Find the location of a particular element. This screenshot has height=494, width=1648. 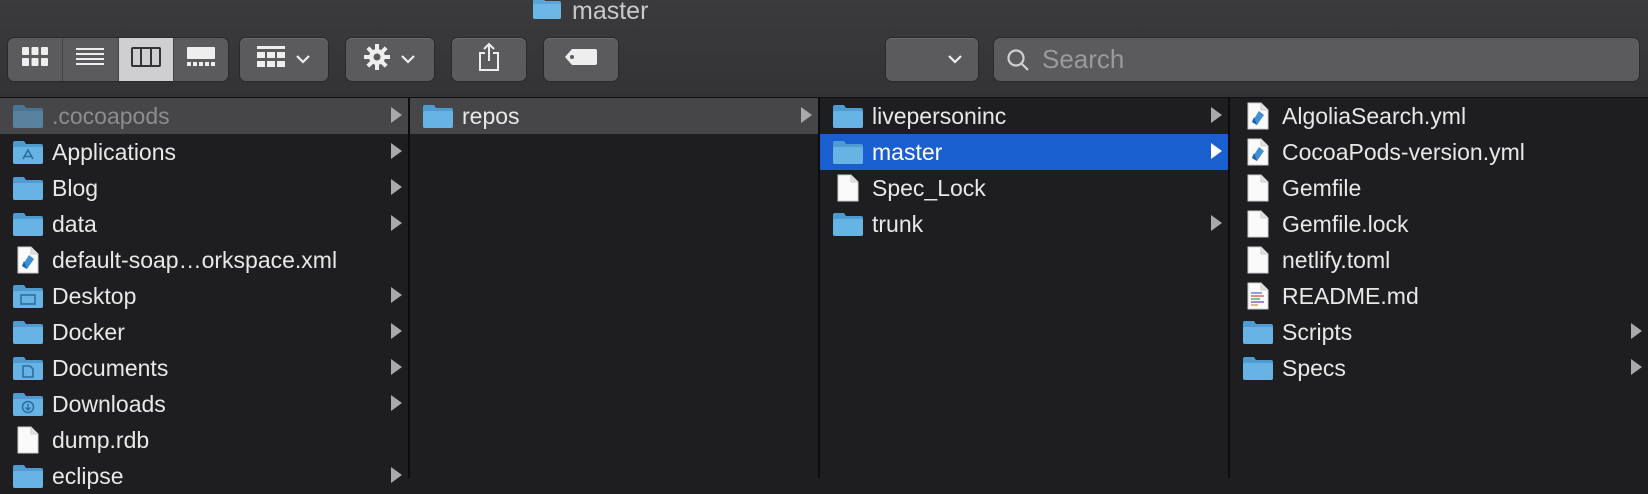

list-item: Desktop is located at coordinates (204, 296).